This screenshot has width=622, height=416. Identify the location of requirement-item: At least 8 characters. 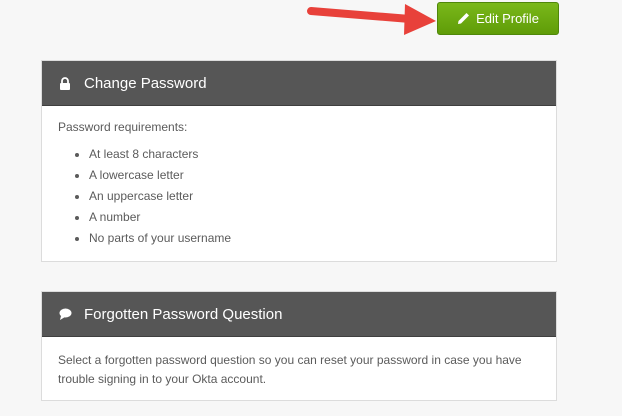
(314, 154).